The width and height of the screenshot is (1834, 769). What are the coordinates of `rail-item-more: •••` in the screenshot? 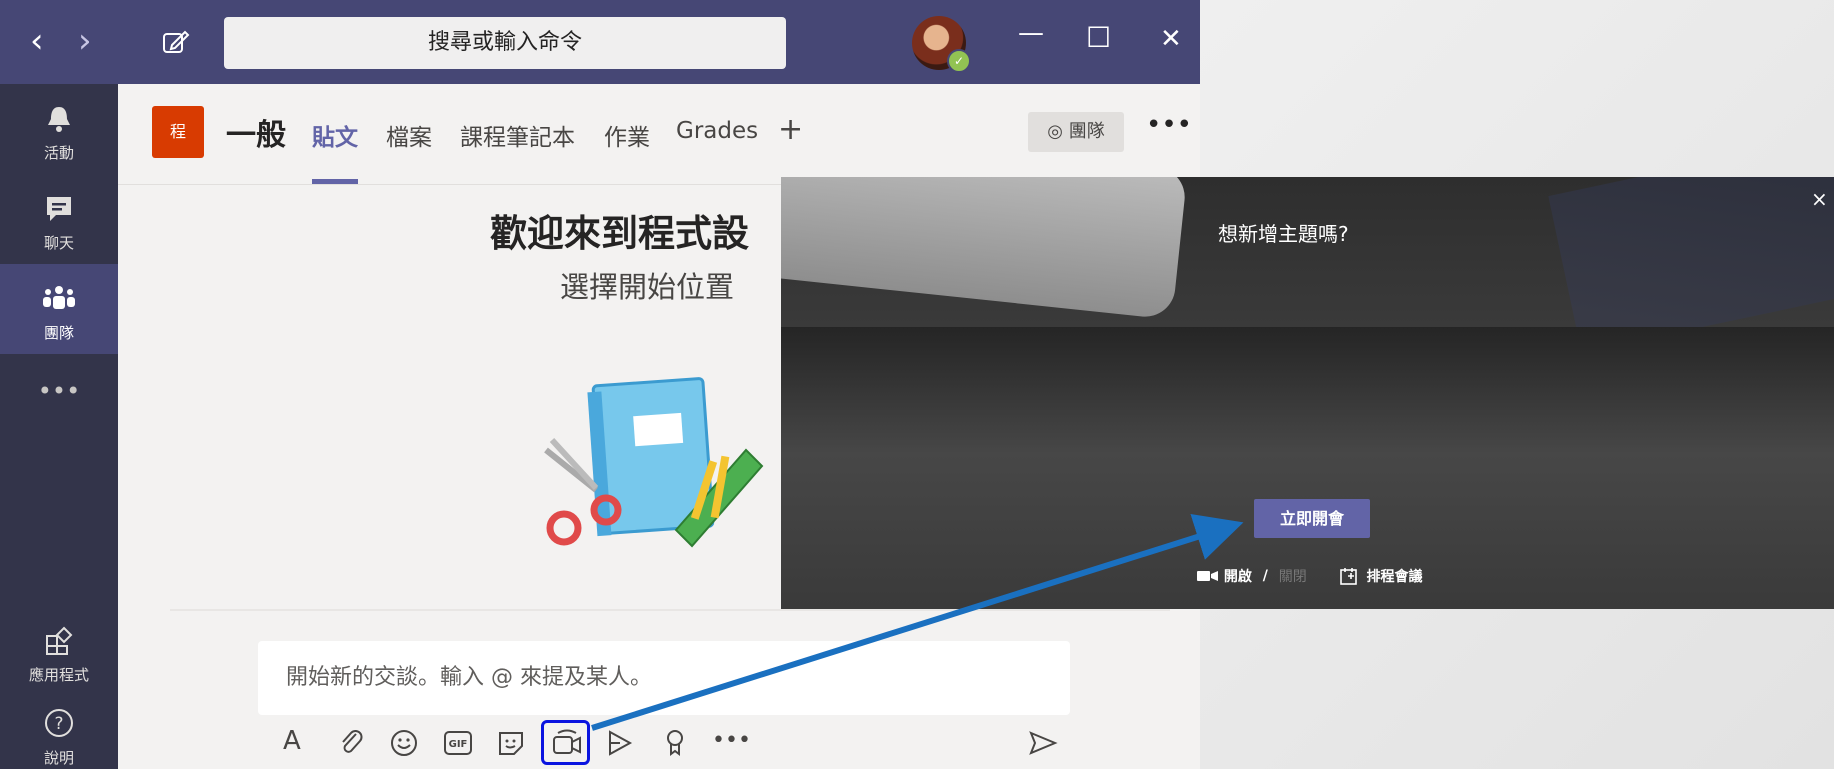 It's located at (59, 399).